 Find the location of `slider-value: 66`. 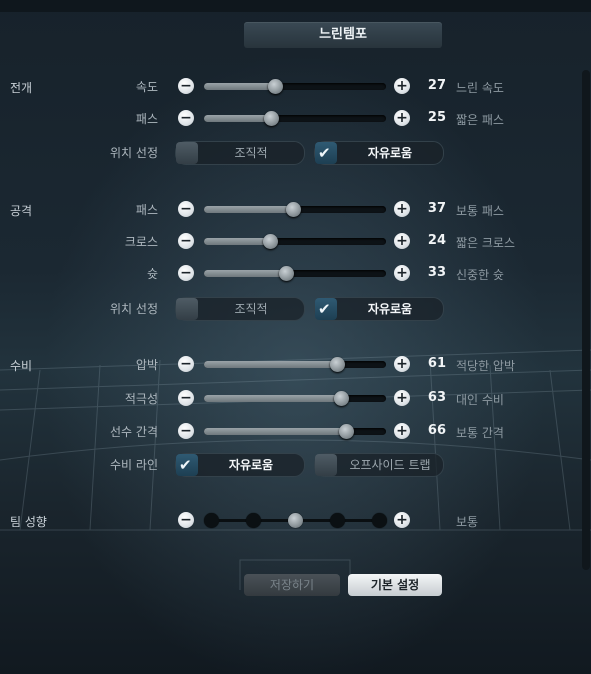

slider-value: 66 is located at coordinates (436, 430).